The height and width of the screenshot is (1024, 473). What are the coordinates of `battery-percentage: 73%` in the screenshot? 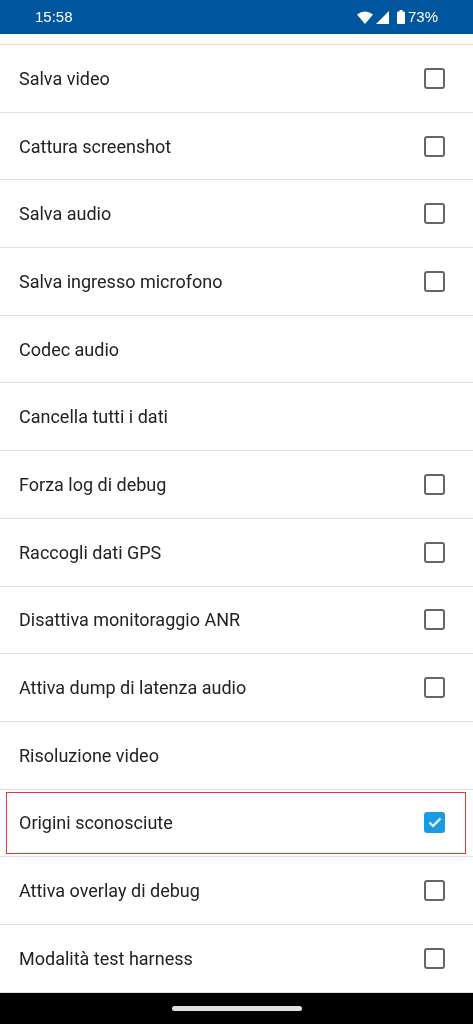 It's located at (422, 16).